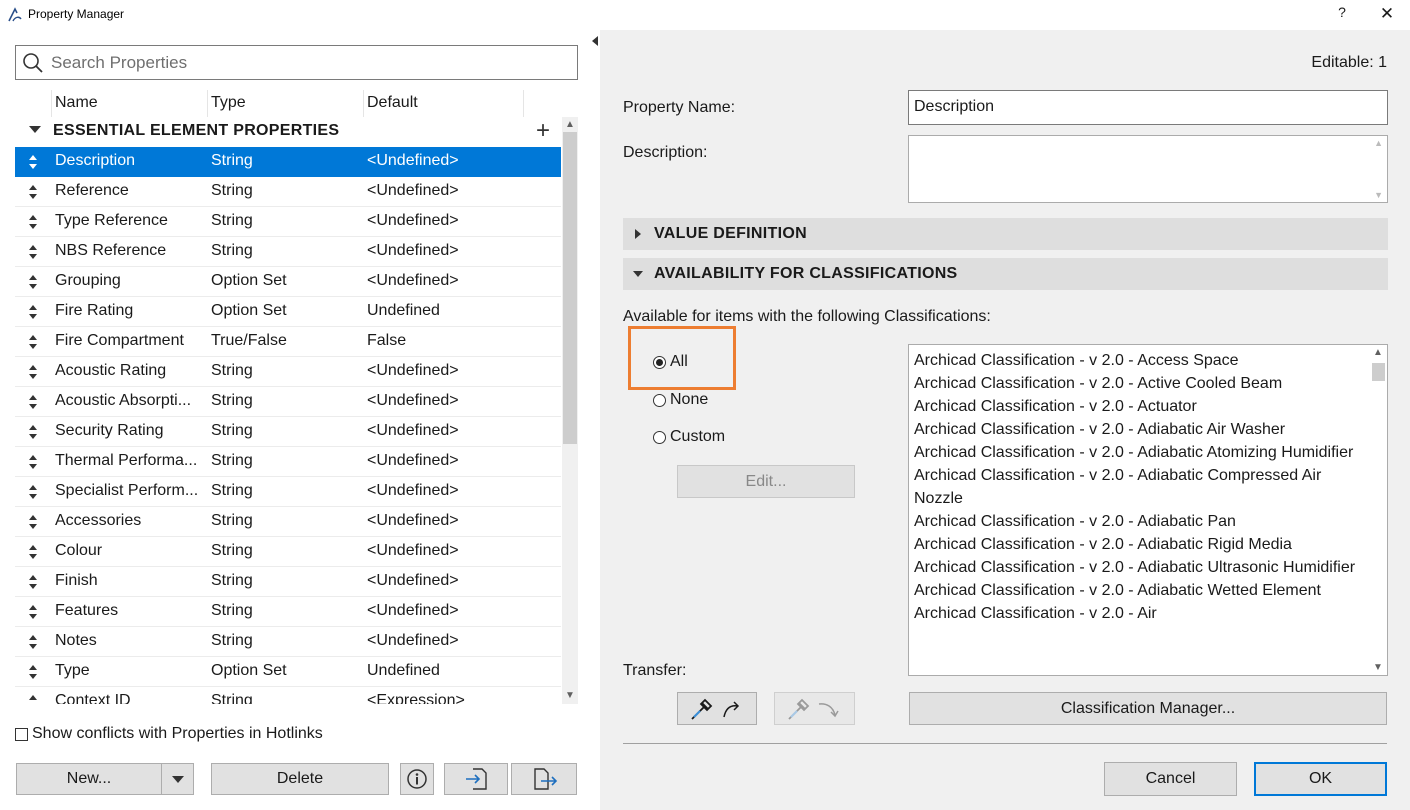 The width and height of the screenshot is (1410, 810). Describe the element at coordinates (87, 610) in the screenshot. I see `row-name: Features` at that location.